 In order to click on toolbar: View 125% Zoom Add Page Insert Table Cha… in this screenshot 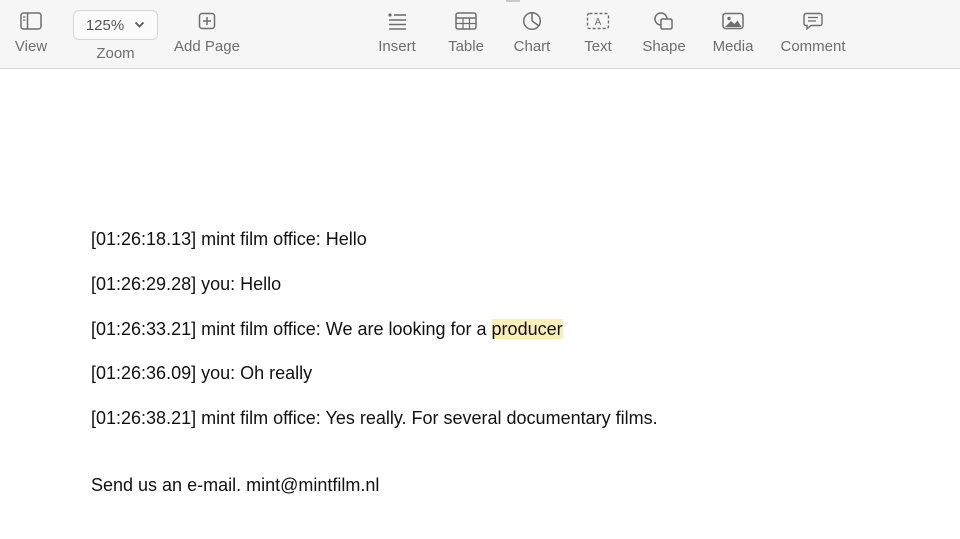, I will do `click(480, 34)`.